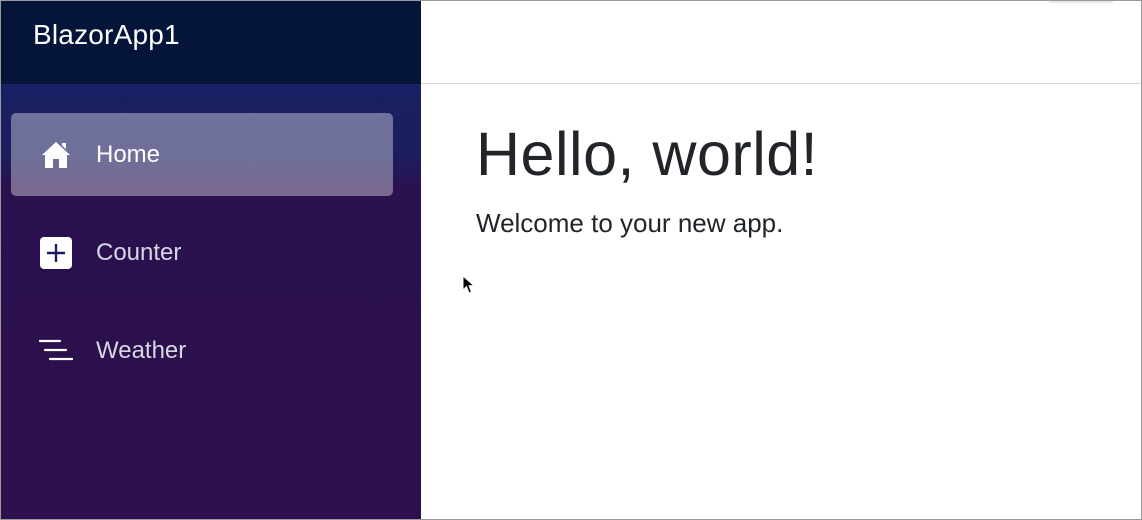 Image resolution: width=1142 pixels, height=520 pixels. What do you see at coordinates (139, 252) in the screenshot?
I see `nav-item-label: Counter` at bounding box center [139, 252].